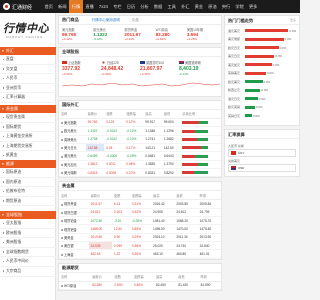 The image size is (320, 300). I want to click on sidebar-item: 上海期货交易所, so click(28, 147).